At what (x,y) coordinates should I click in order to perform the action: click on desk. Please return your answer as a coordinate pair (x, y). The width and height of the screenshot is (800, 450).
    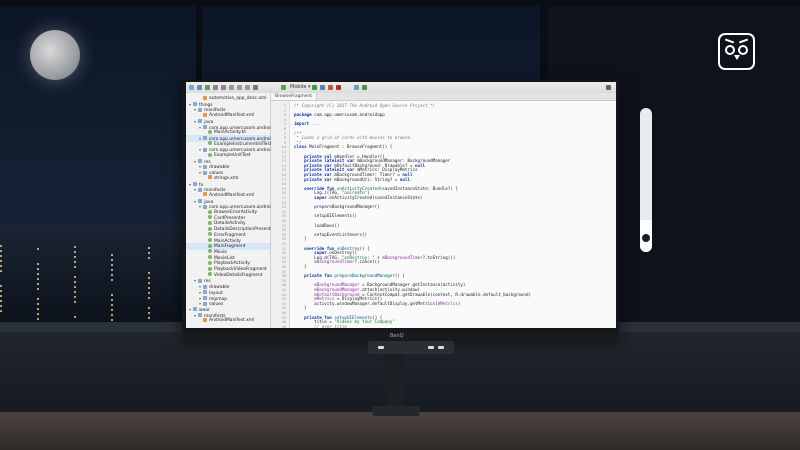
    Looking at the image, I should click on (400, 431).